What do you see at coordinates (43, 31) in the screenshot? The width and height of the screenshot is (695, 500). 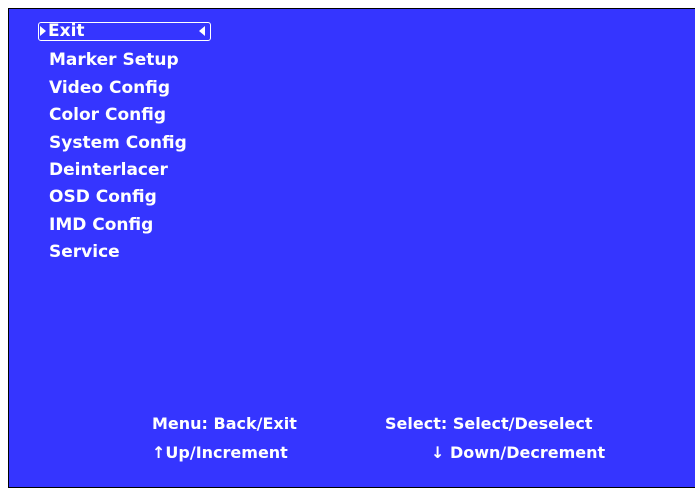 I see `pointer-right-icon` at bounding box center [43, 31].